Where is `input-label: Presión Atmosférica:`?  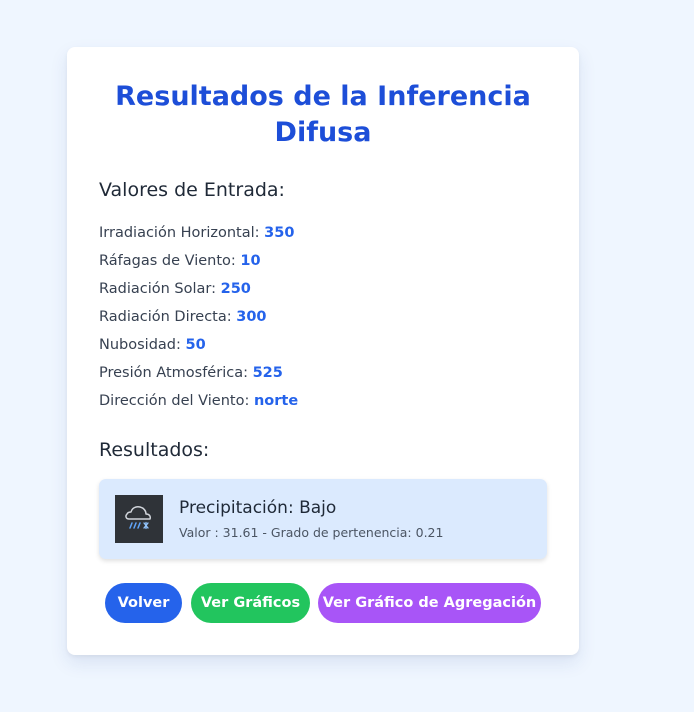 input-label: Presión Atmosférica: is located at coordinates (173, 373).